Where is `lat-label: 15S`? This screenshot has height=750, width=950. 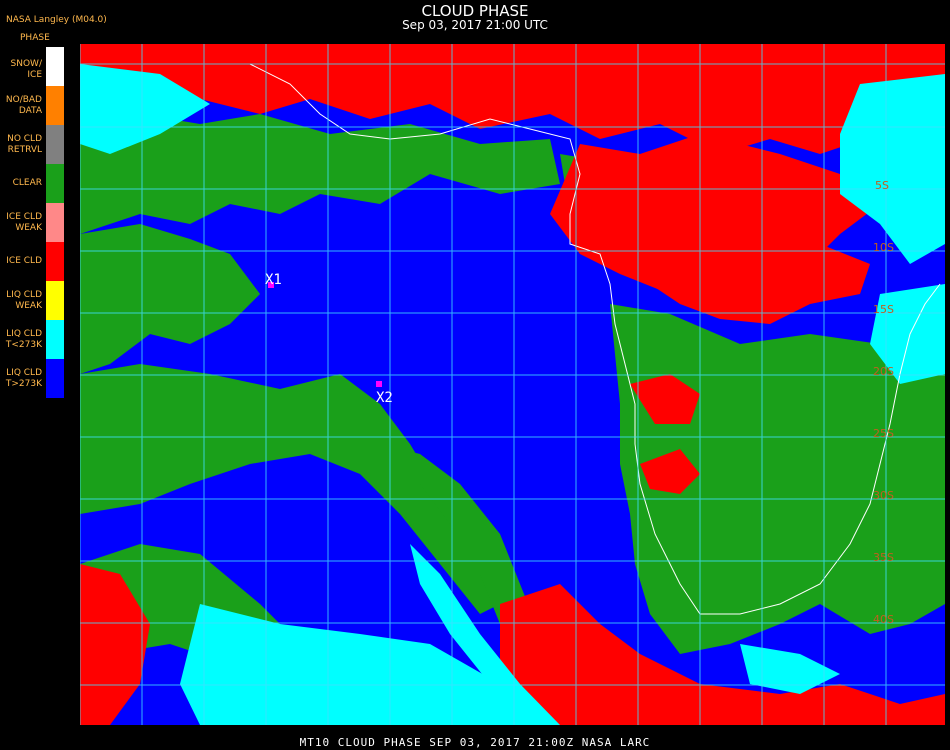
lat-label: 15S is located at coordinates (883, 309).